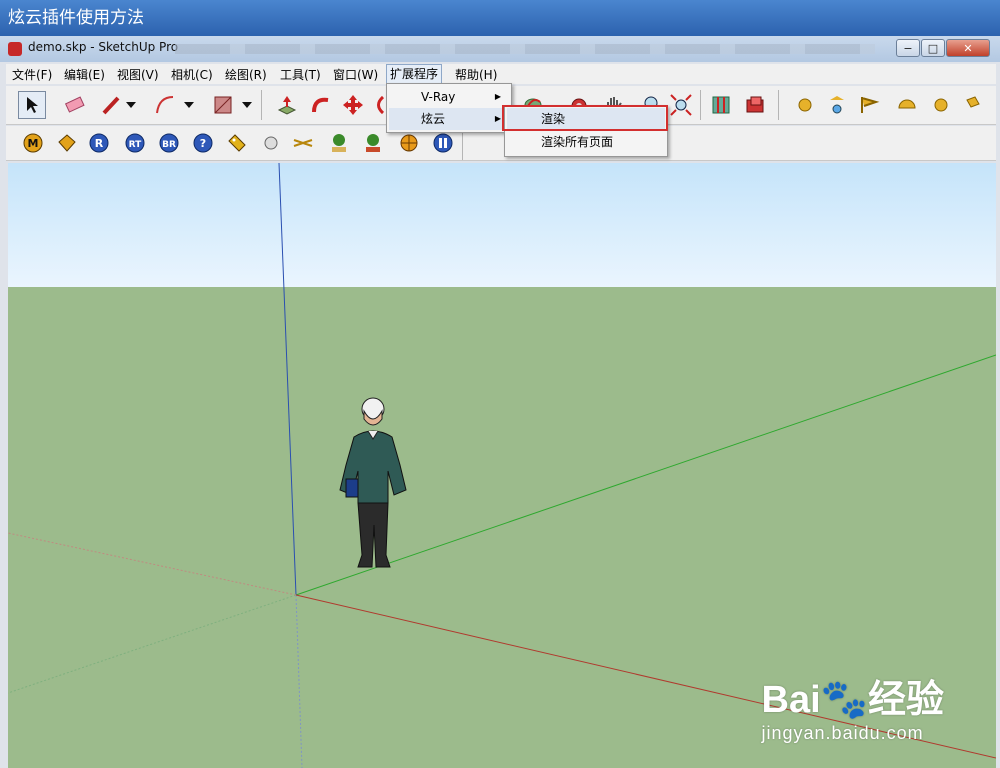 This screenshot has height=768, width=1000. What do you see at coordinates (907, 105) in the screenshot?
I see `vray-dome-light-icon` at bounding box center [907, 105].